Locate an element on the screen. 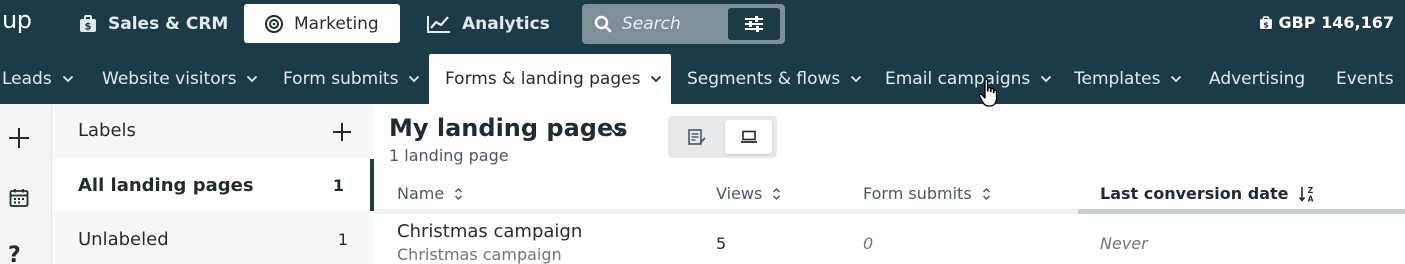 The height and width of the screenshot is (264, 1405). list-edit-icon is located at coordinates (696, 137).